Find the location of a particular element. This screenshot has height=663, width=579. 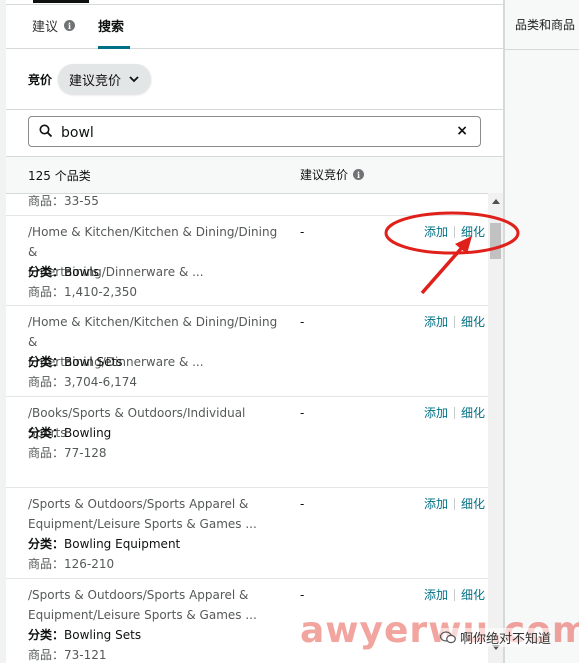

chevron-down-icon is located at coordinates (134, 78).